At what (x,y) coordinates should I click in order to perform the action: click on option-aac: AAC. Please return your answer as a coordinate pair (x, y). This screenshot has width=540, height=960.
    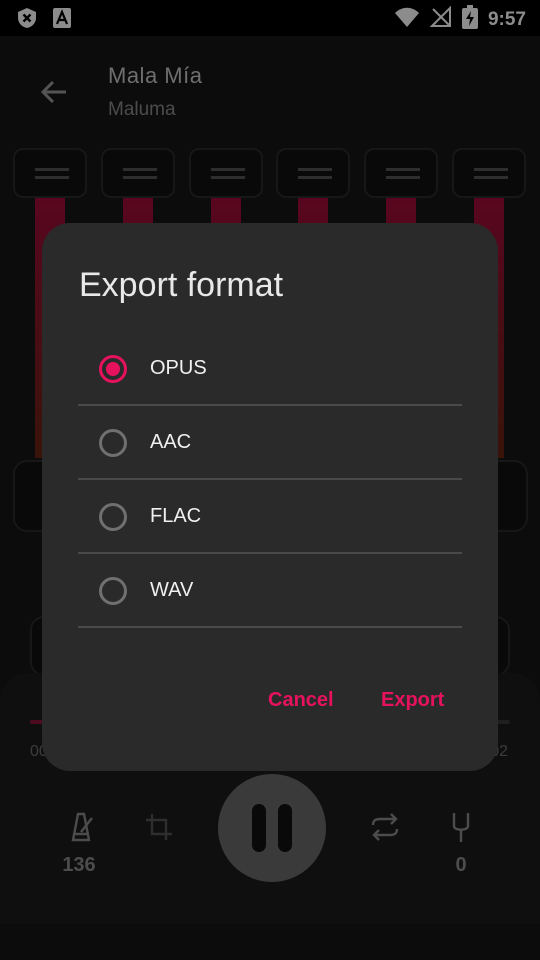
    Looking at the image, I should click on (270, 442).